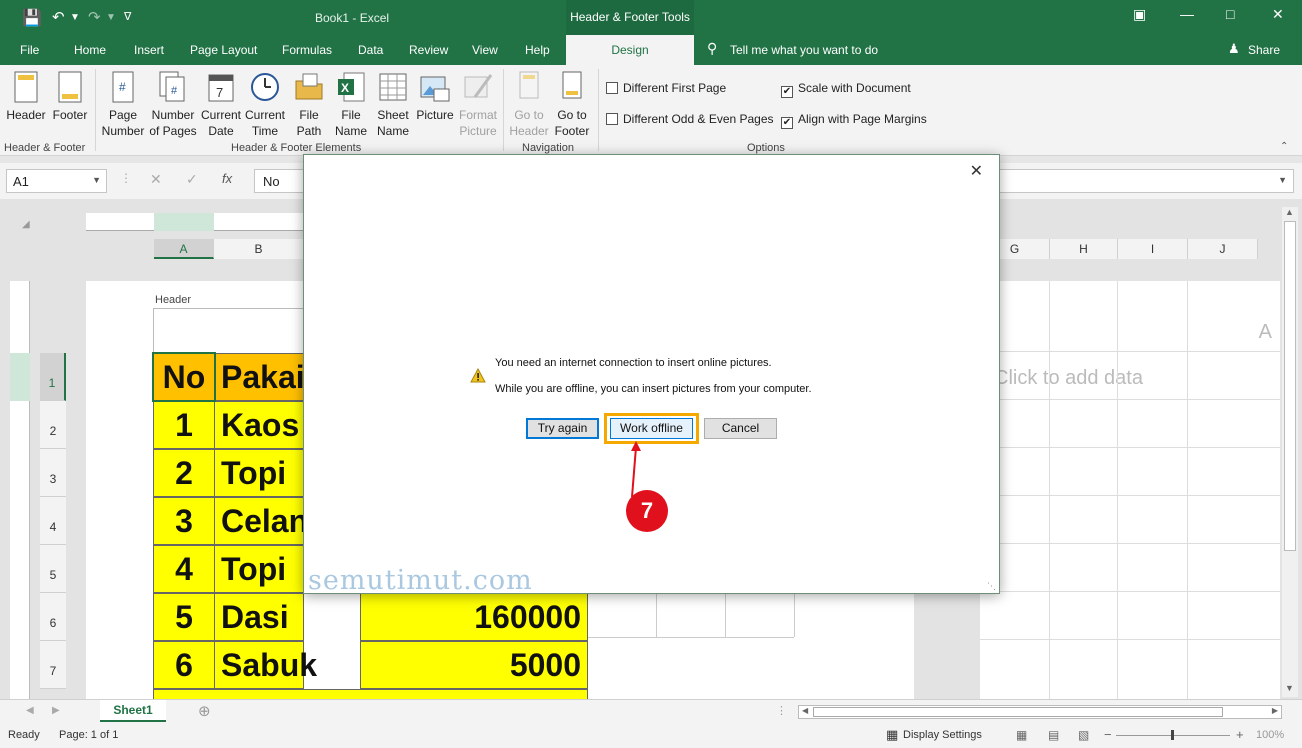 The height and width of the screenshot is (748, 1302). What do you see at coordinates (976, 171) in the screenshot?
I see `close-icon: ✕` at bounding box center [976, 171].